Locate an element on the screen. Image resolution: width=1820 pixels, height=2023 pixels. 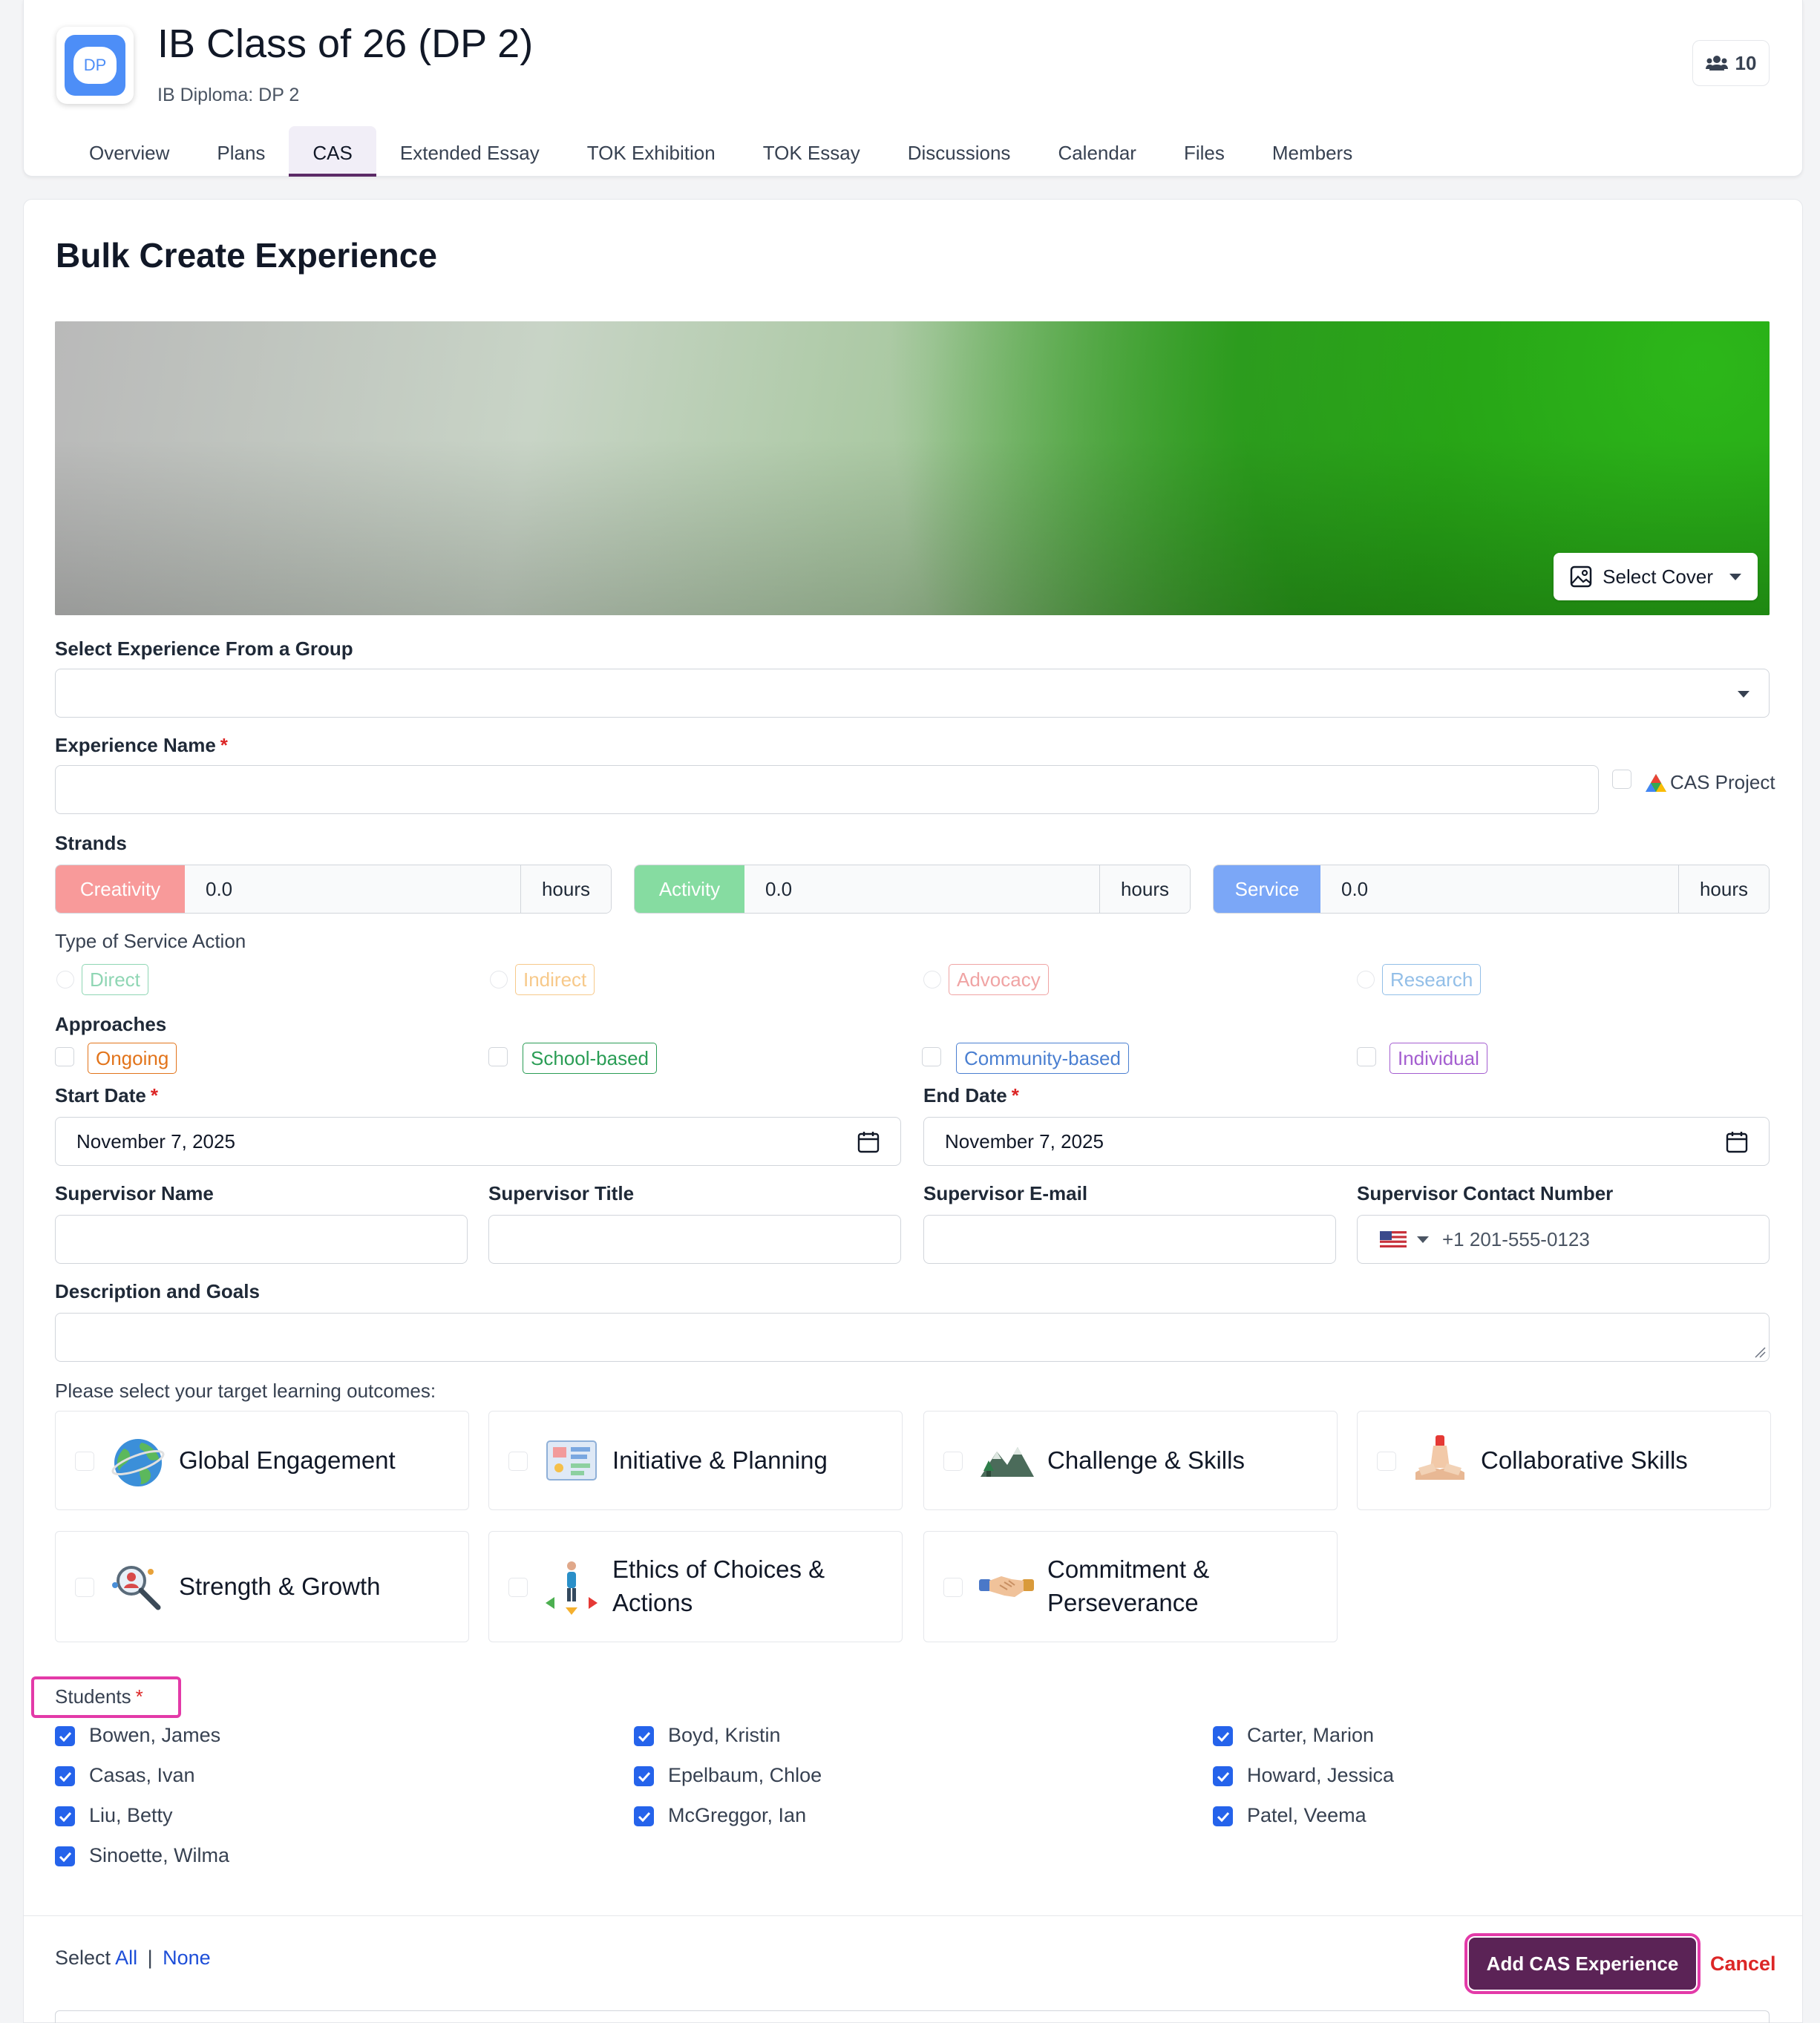
outcome-initiative-planning: Initiative & Planning is located at coordinates (695, 1460).